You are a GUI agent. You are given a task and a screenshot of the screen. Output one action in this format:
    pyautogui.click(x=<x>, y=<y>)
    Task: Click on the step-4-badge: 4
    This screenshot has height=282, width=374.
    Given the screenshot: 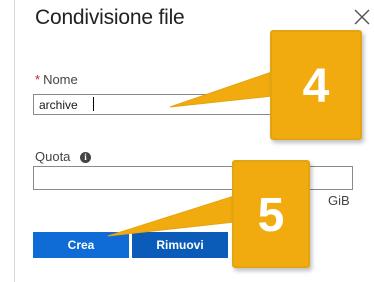 What is the action you would take?
    pyautogui.click(x=316, y=85)
    